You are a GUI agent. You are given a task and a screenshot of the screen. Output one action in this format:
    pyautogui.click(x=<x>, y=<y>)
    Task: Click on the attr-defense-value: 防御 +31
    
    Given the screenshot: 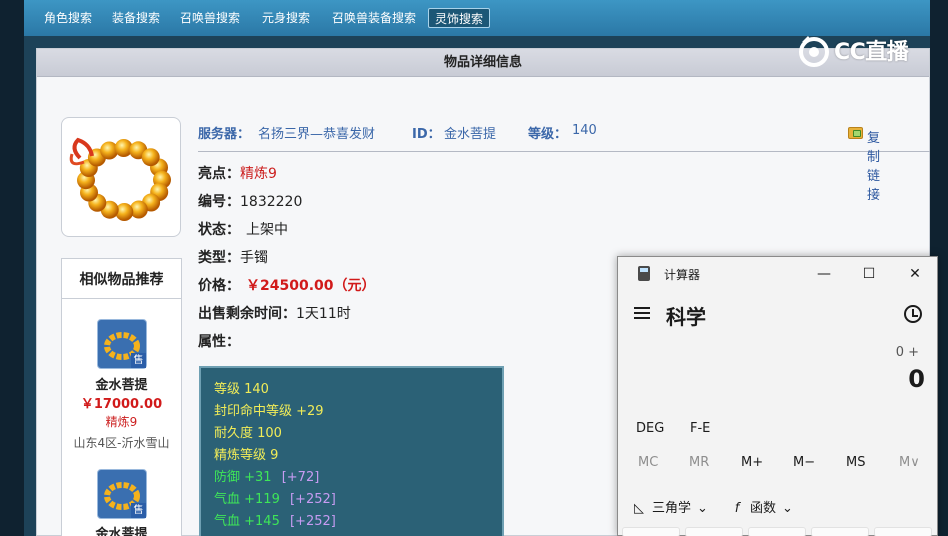 What is the action you would take?
    pyautogui.click(x=243, y=477)
    